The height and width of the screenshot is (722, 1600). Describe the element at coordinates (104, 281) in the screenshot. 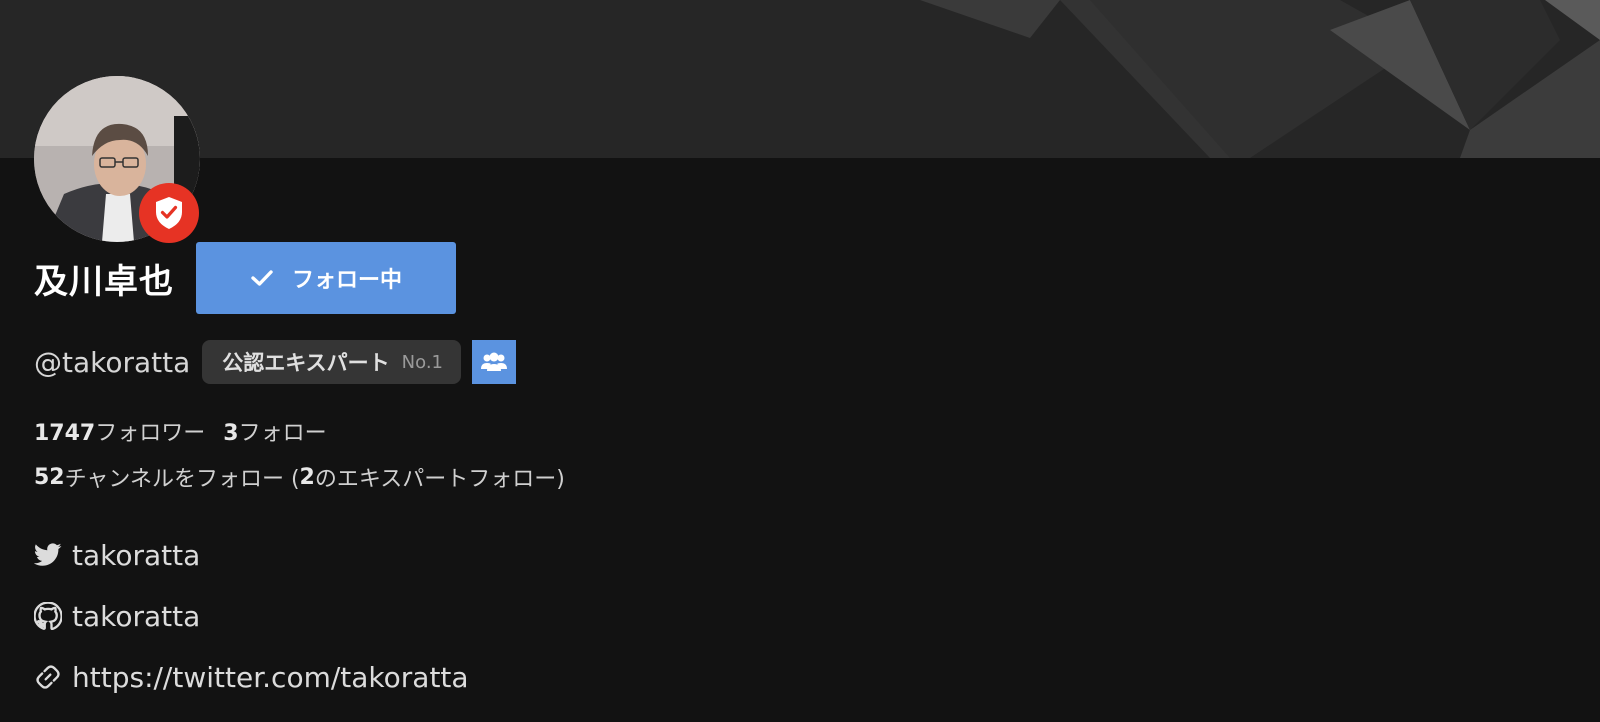

I see `profile-name: 及川卓也` at that location.